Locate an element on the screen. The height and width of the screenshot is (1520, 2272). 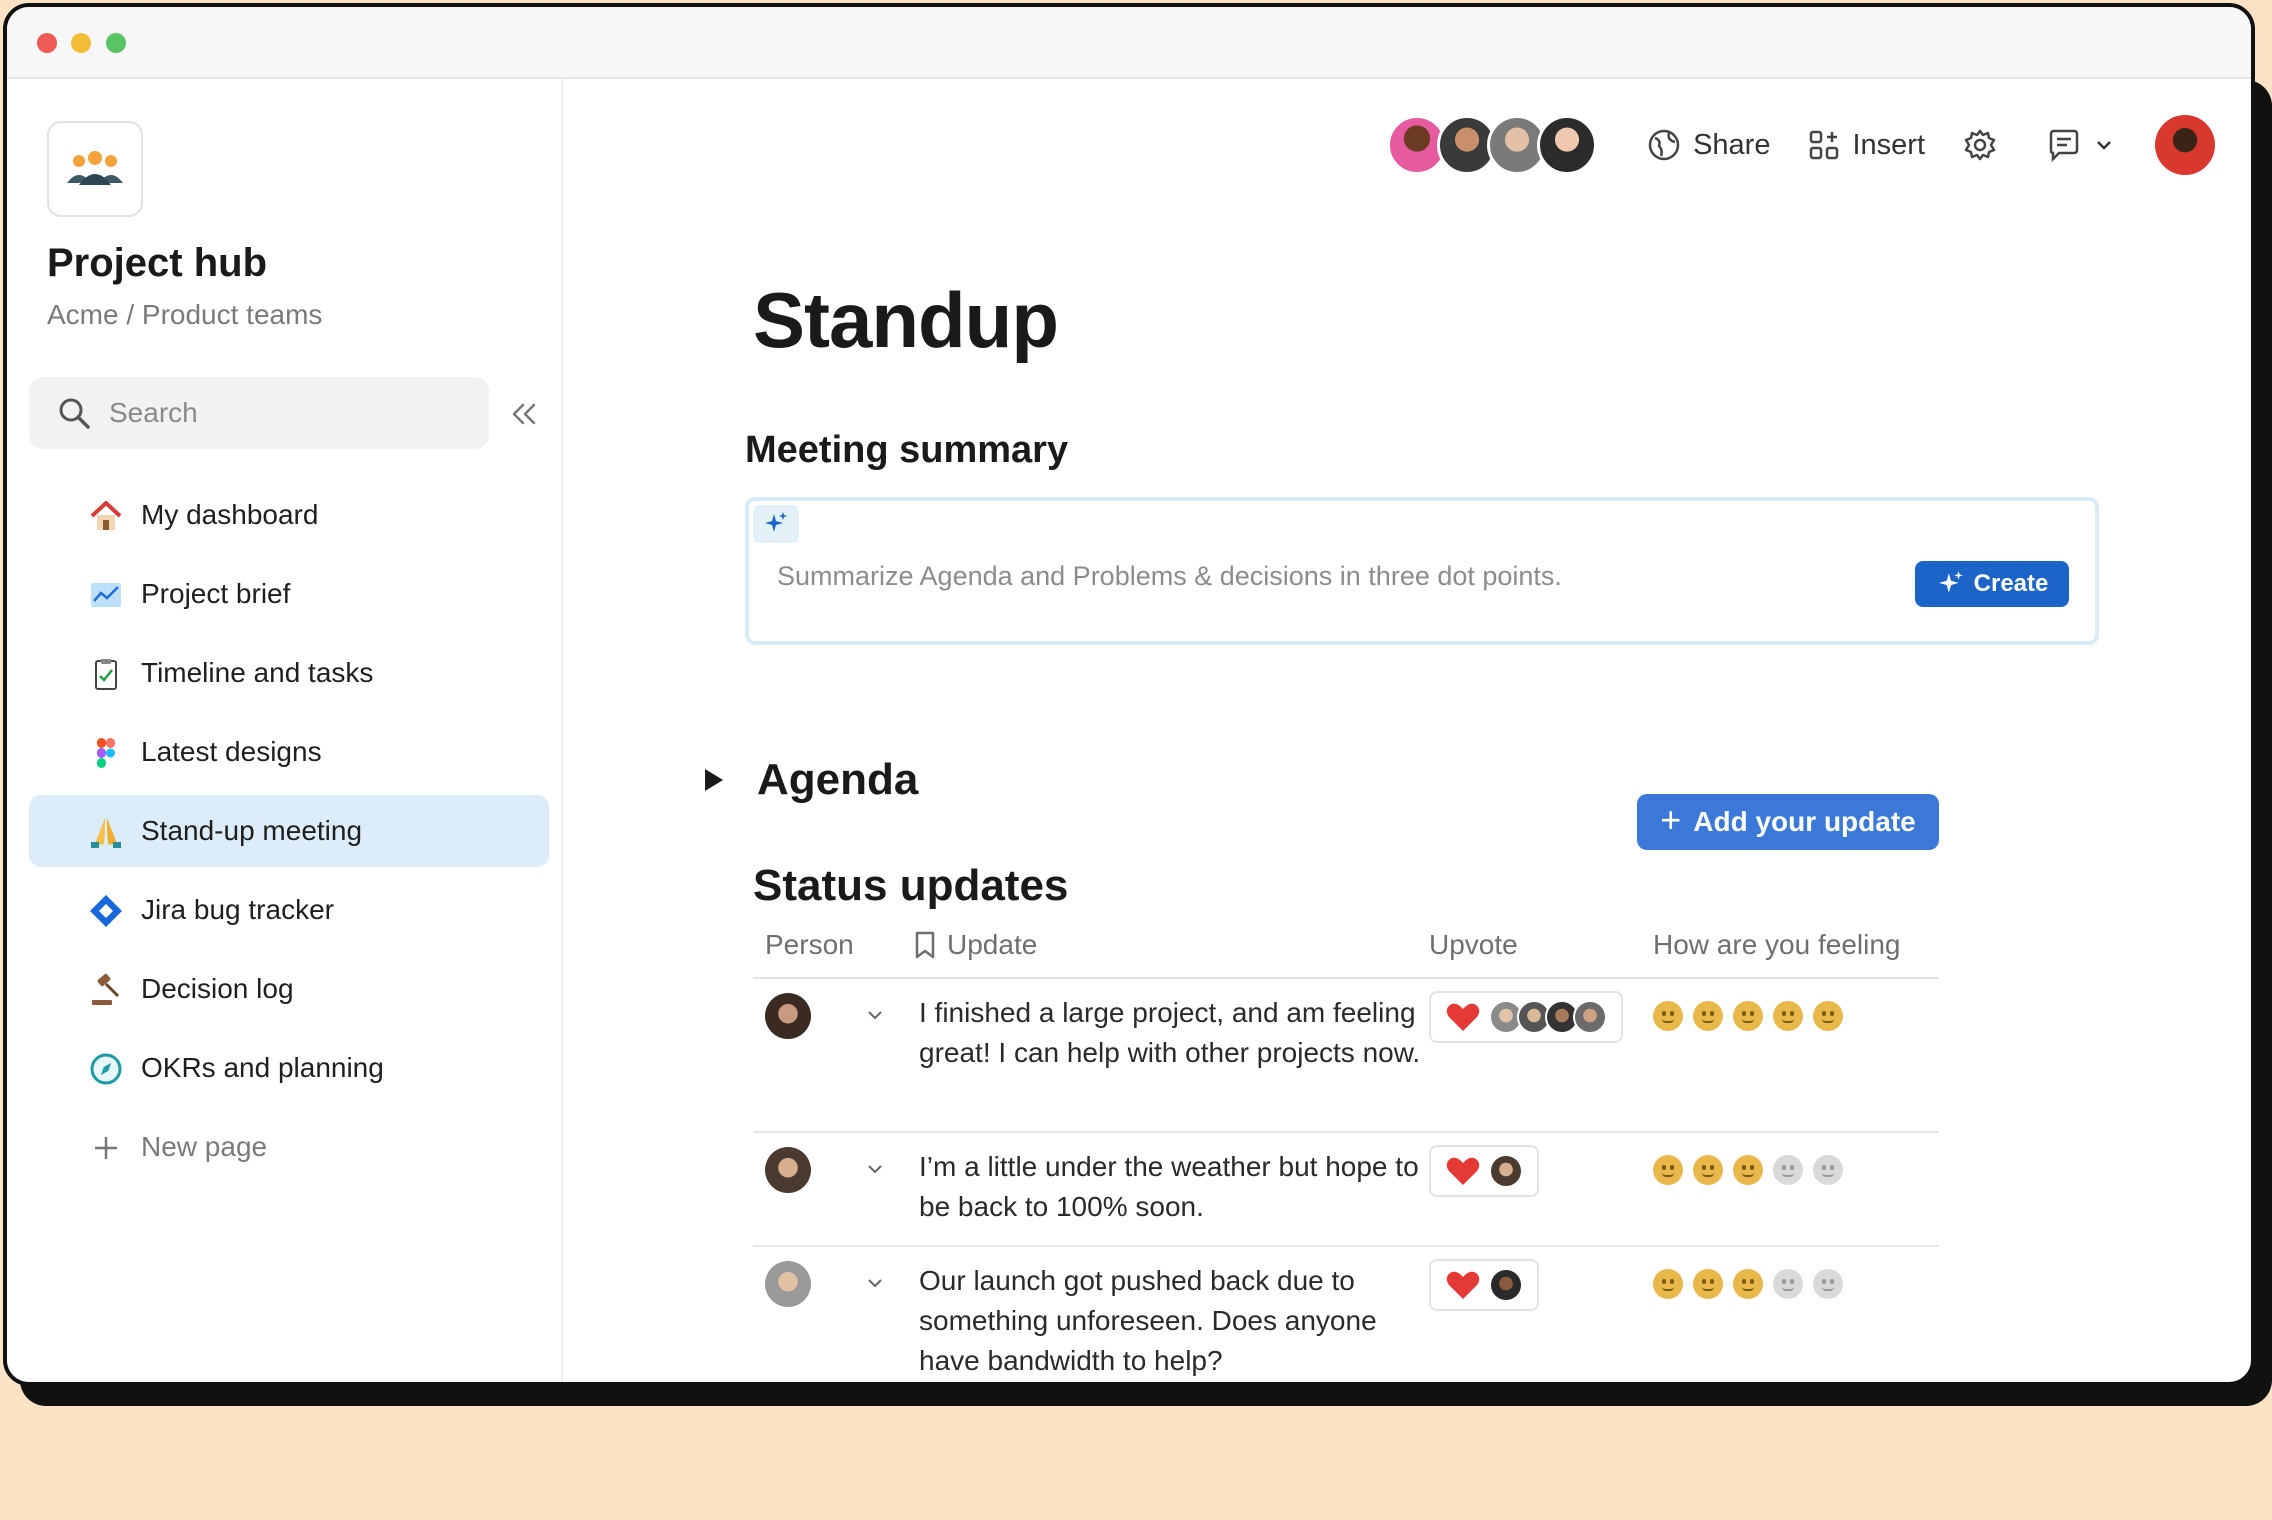
collaborator-avatars is located at coordinates (1492, 145).